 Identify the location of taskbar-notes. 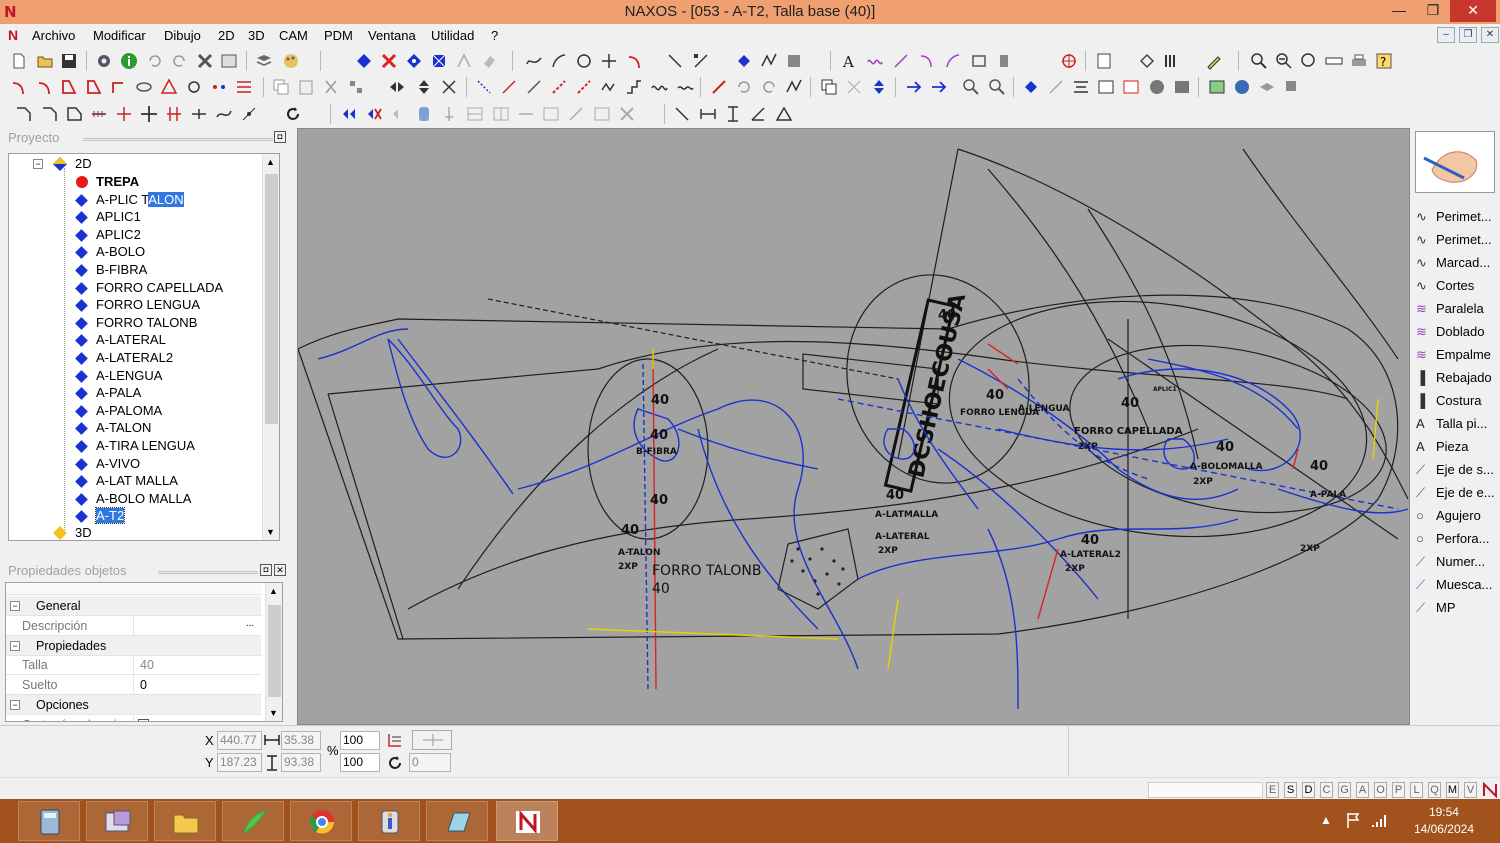
(457, 821).